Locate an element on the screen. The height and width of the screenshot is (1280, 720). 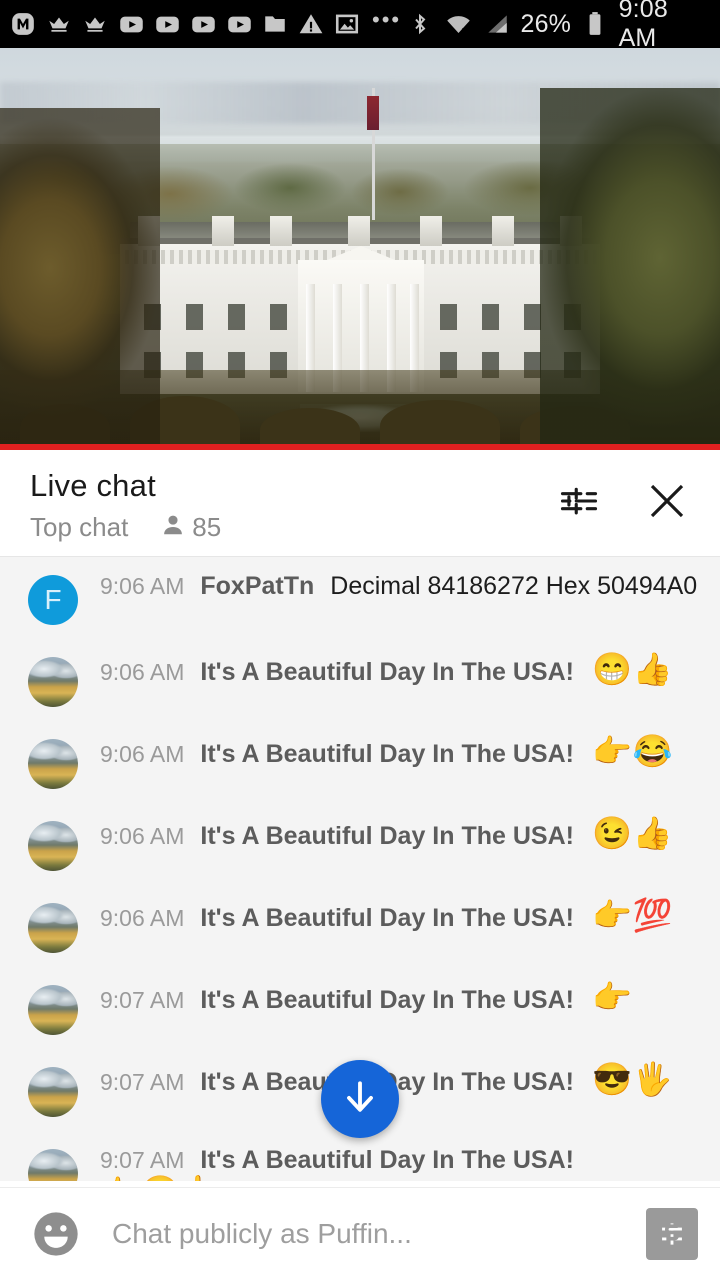
viewer-count-label: 85 is located at coordinates (207, 527).